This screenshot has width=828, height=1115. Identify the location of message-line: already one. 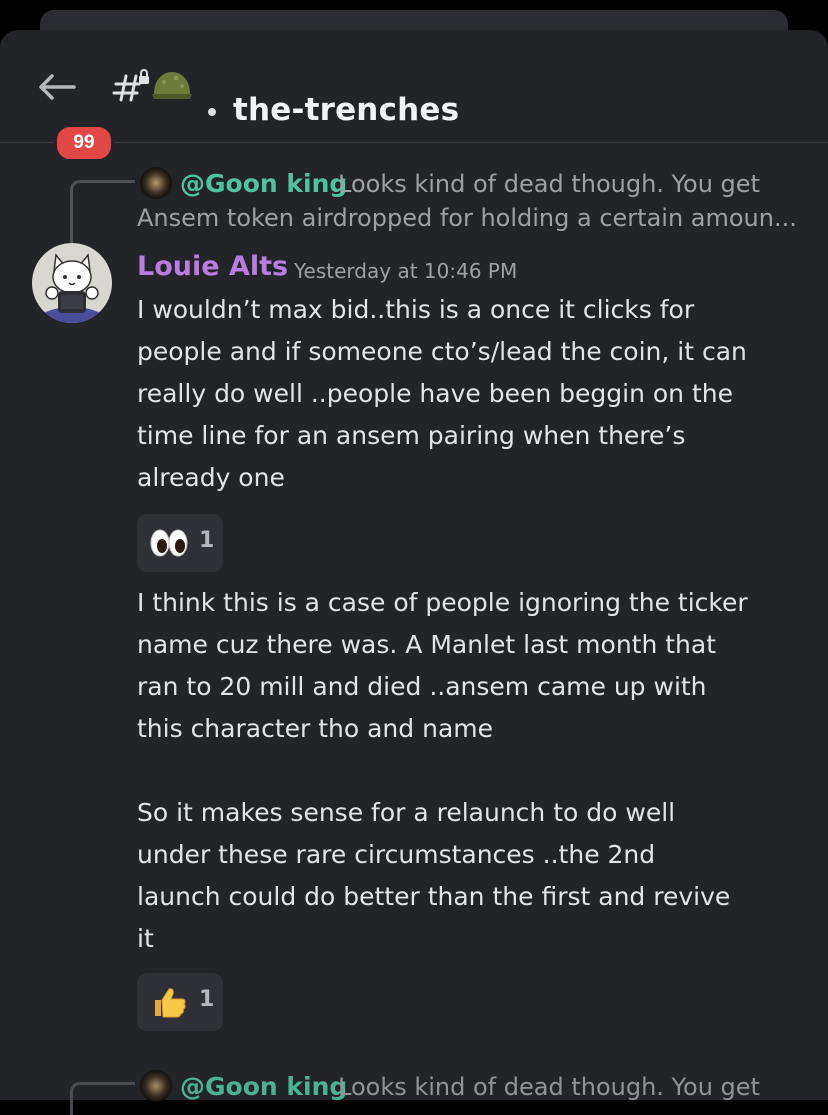
(211, 477).